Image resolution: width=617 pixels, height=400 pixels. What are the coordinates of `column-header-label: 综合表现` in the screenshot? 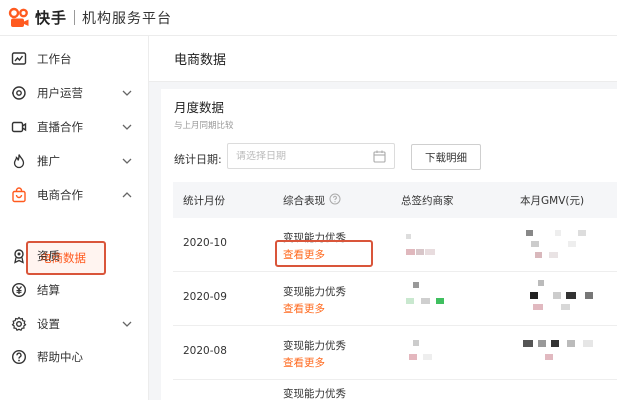 It's located at (304, 201).